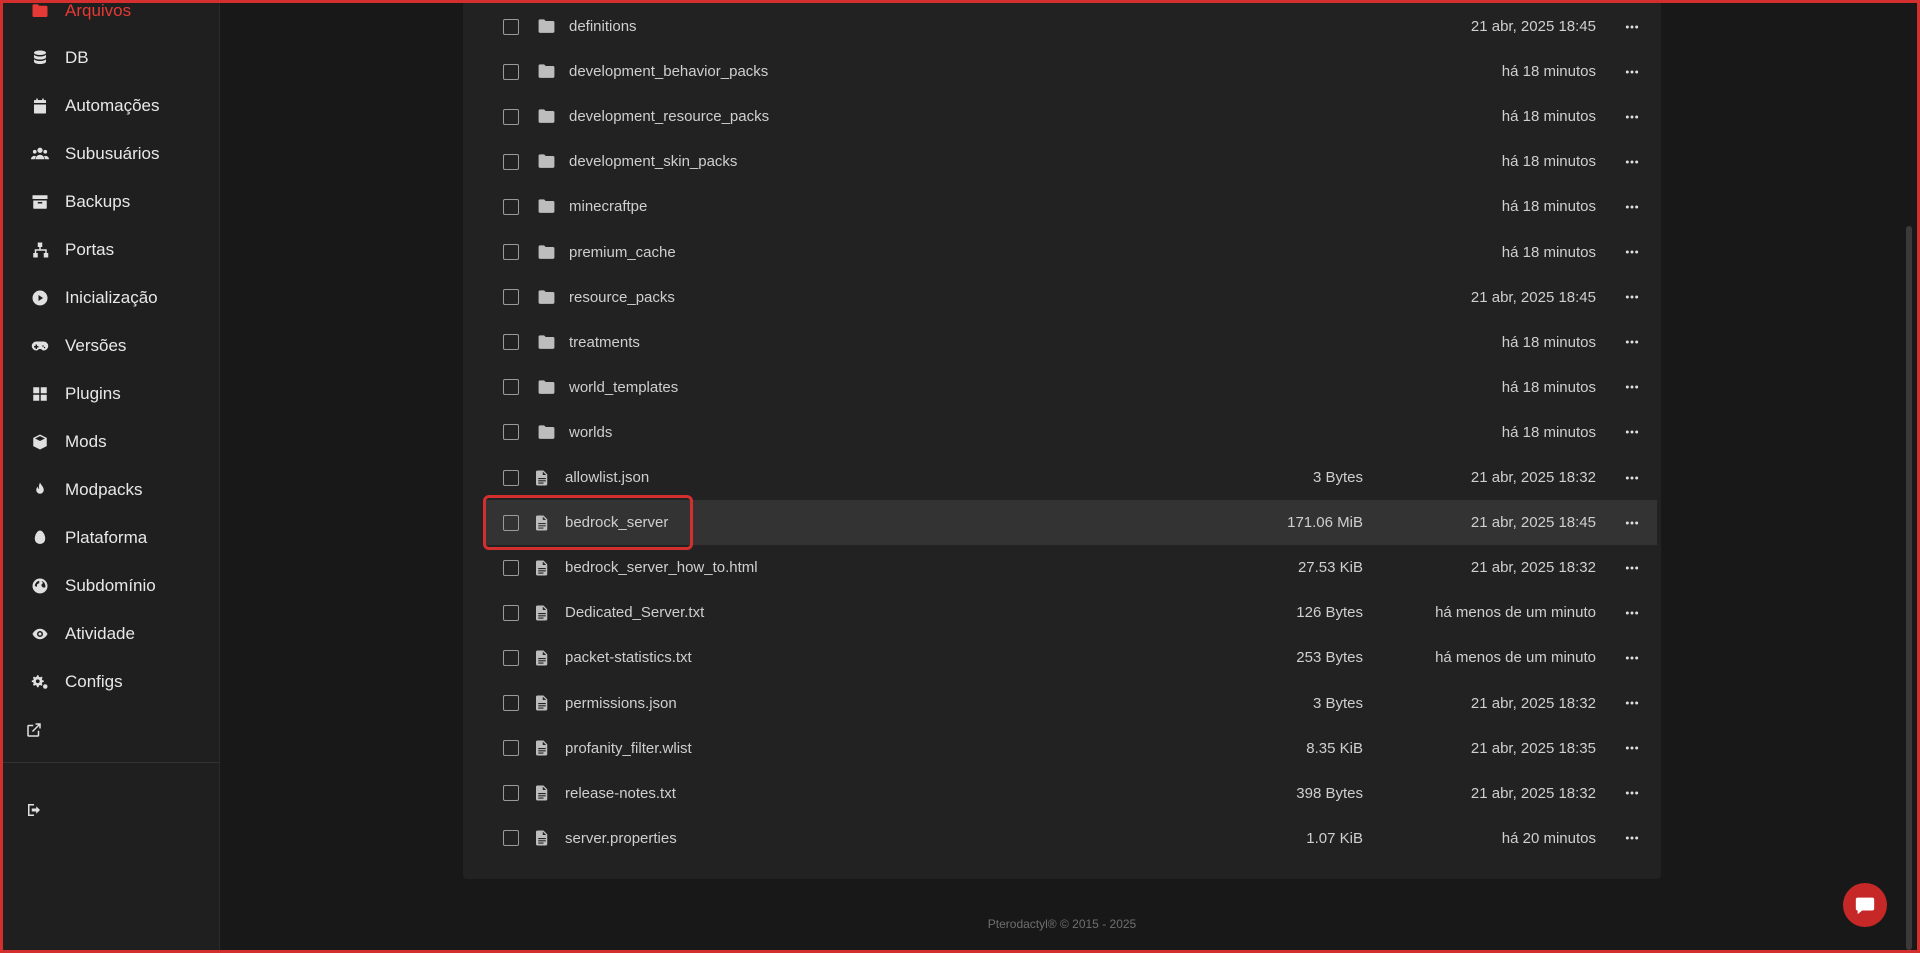 Image resolution: width=1920 pixels, height=953 pixels. What do you see at coordinates (542, 613) in the screenshot?
I see `file-icon-wrap` at bounding box center [542, 613].